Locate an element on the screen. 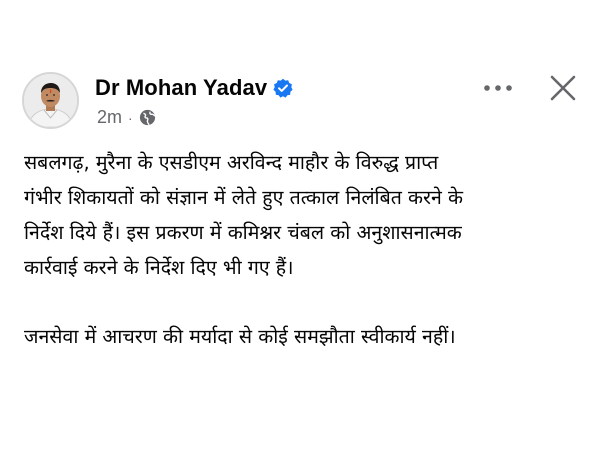 The height and width of the screenshot is (450, 600). avatar-portrait is located at coordinates (50, 100).